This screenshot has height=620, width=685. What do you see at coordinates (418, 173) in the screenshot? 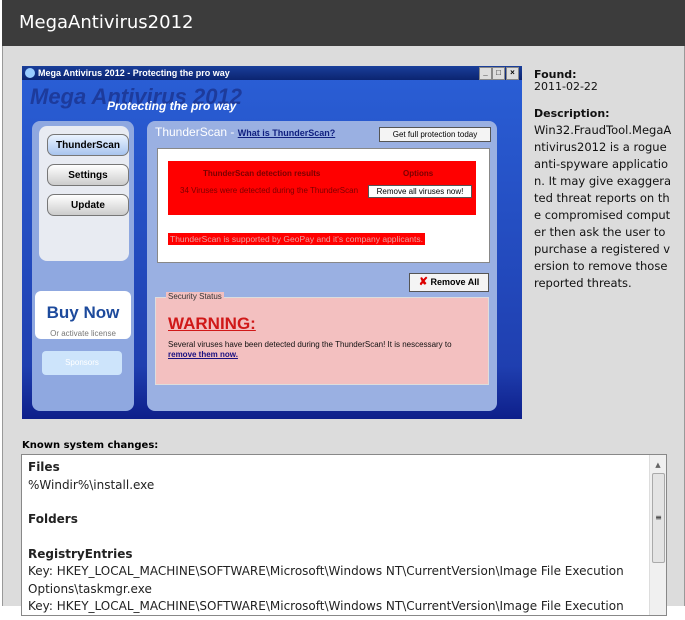
I see `options-header: Options` at bounding box center [418, 173].